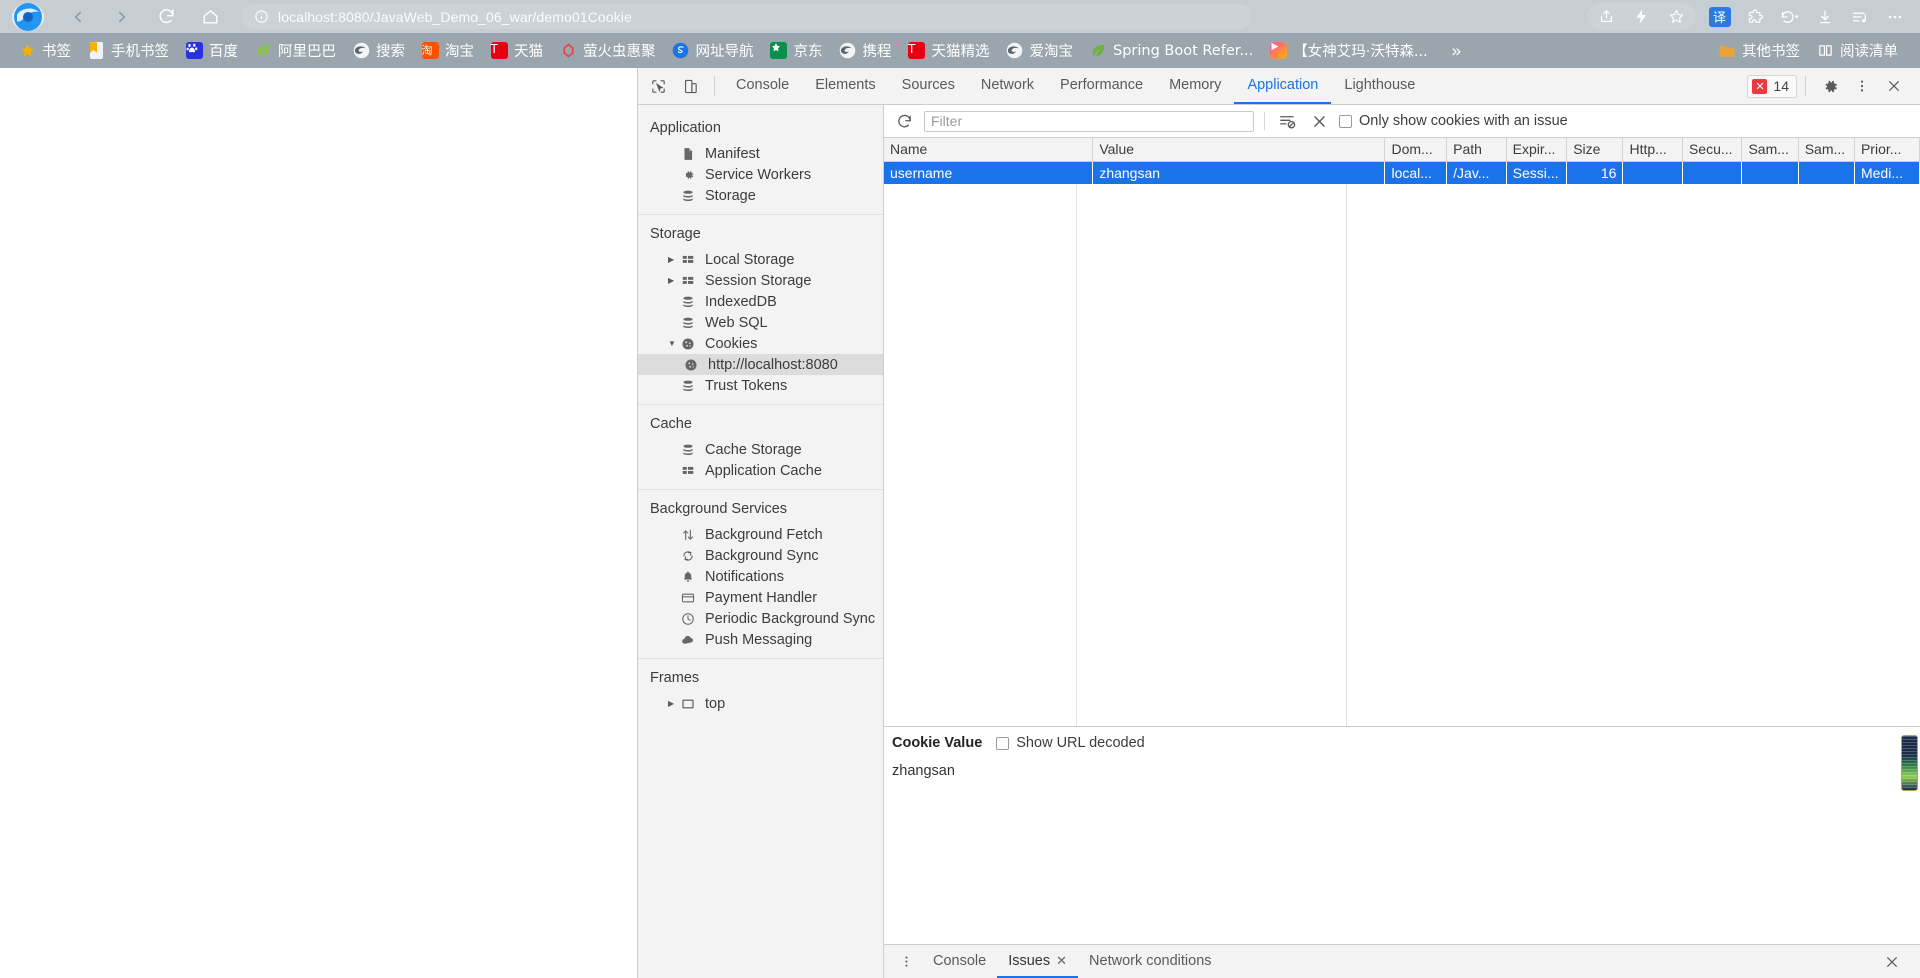  What do you see at coordinates (1101, 86) in the screenshot?
I see `tab-performance: Performance` at bounding box center [1101, 86].